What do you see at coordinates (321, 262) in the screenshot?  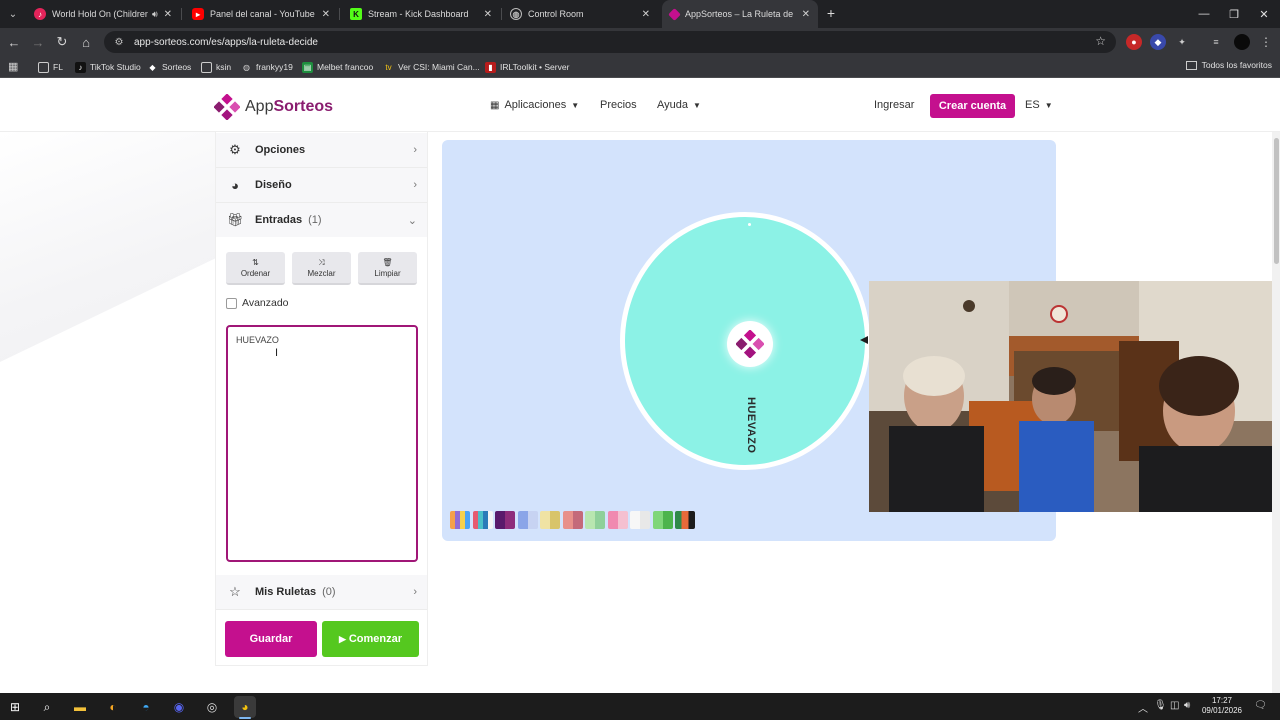 I see `shuffle-icon: ⤨` at bounding box center [321, 262].